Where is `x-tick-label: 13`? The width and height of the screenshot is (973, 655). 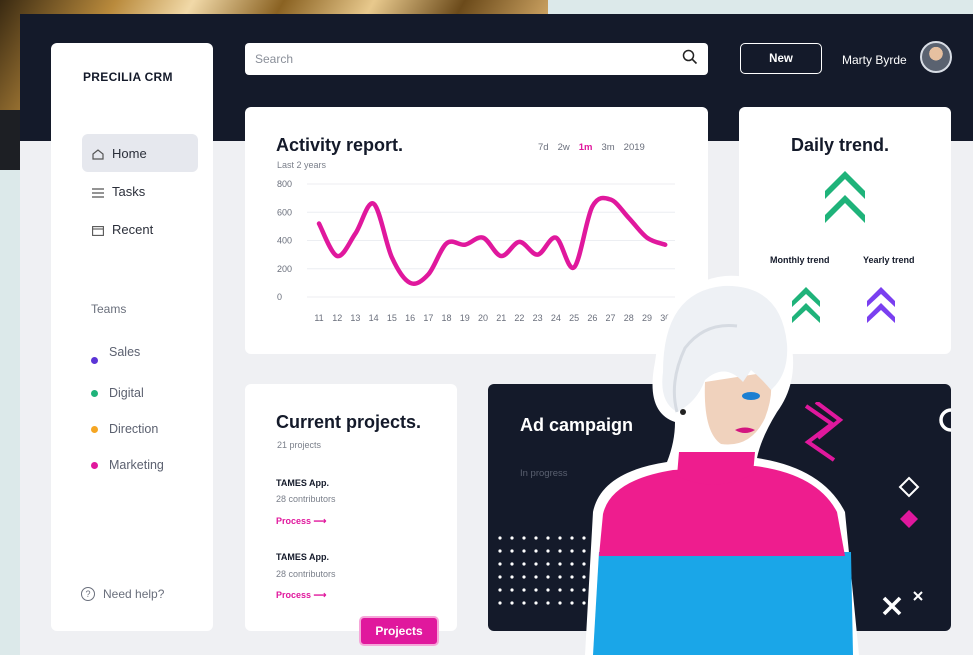
x-tick-label: 13 is located at coordinates (355, 318).